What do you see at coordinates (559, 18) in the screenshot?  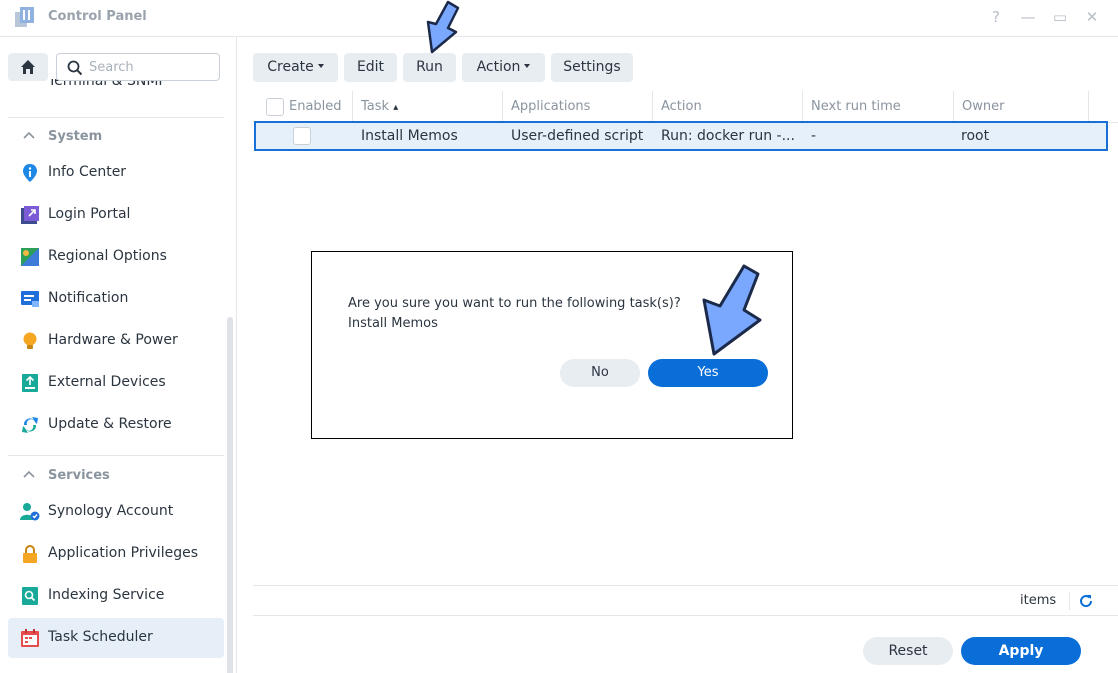 I see `title-bar: Control Panel ? — ▭ ✕` at bounding box center [559, 18].